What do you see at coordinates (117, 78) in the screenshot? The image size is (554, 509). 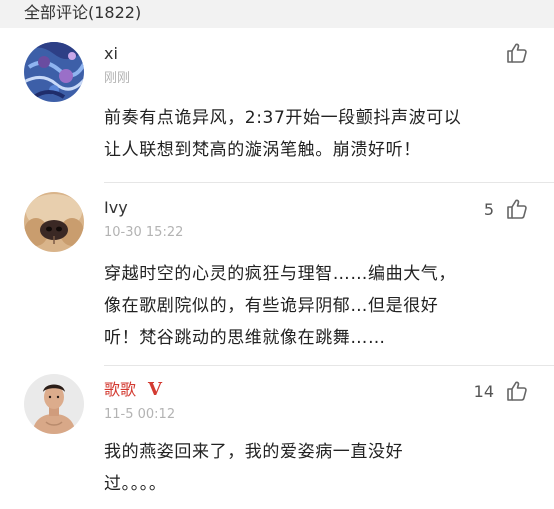 I see `comment-time: 刚刚` at bounding box center [117, 78].